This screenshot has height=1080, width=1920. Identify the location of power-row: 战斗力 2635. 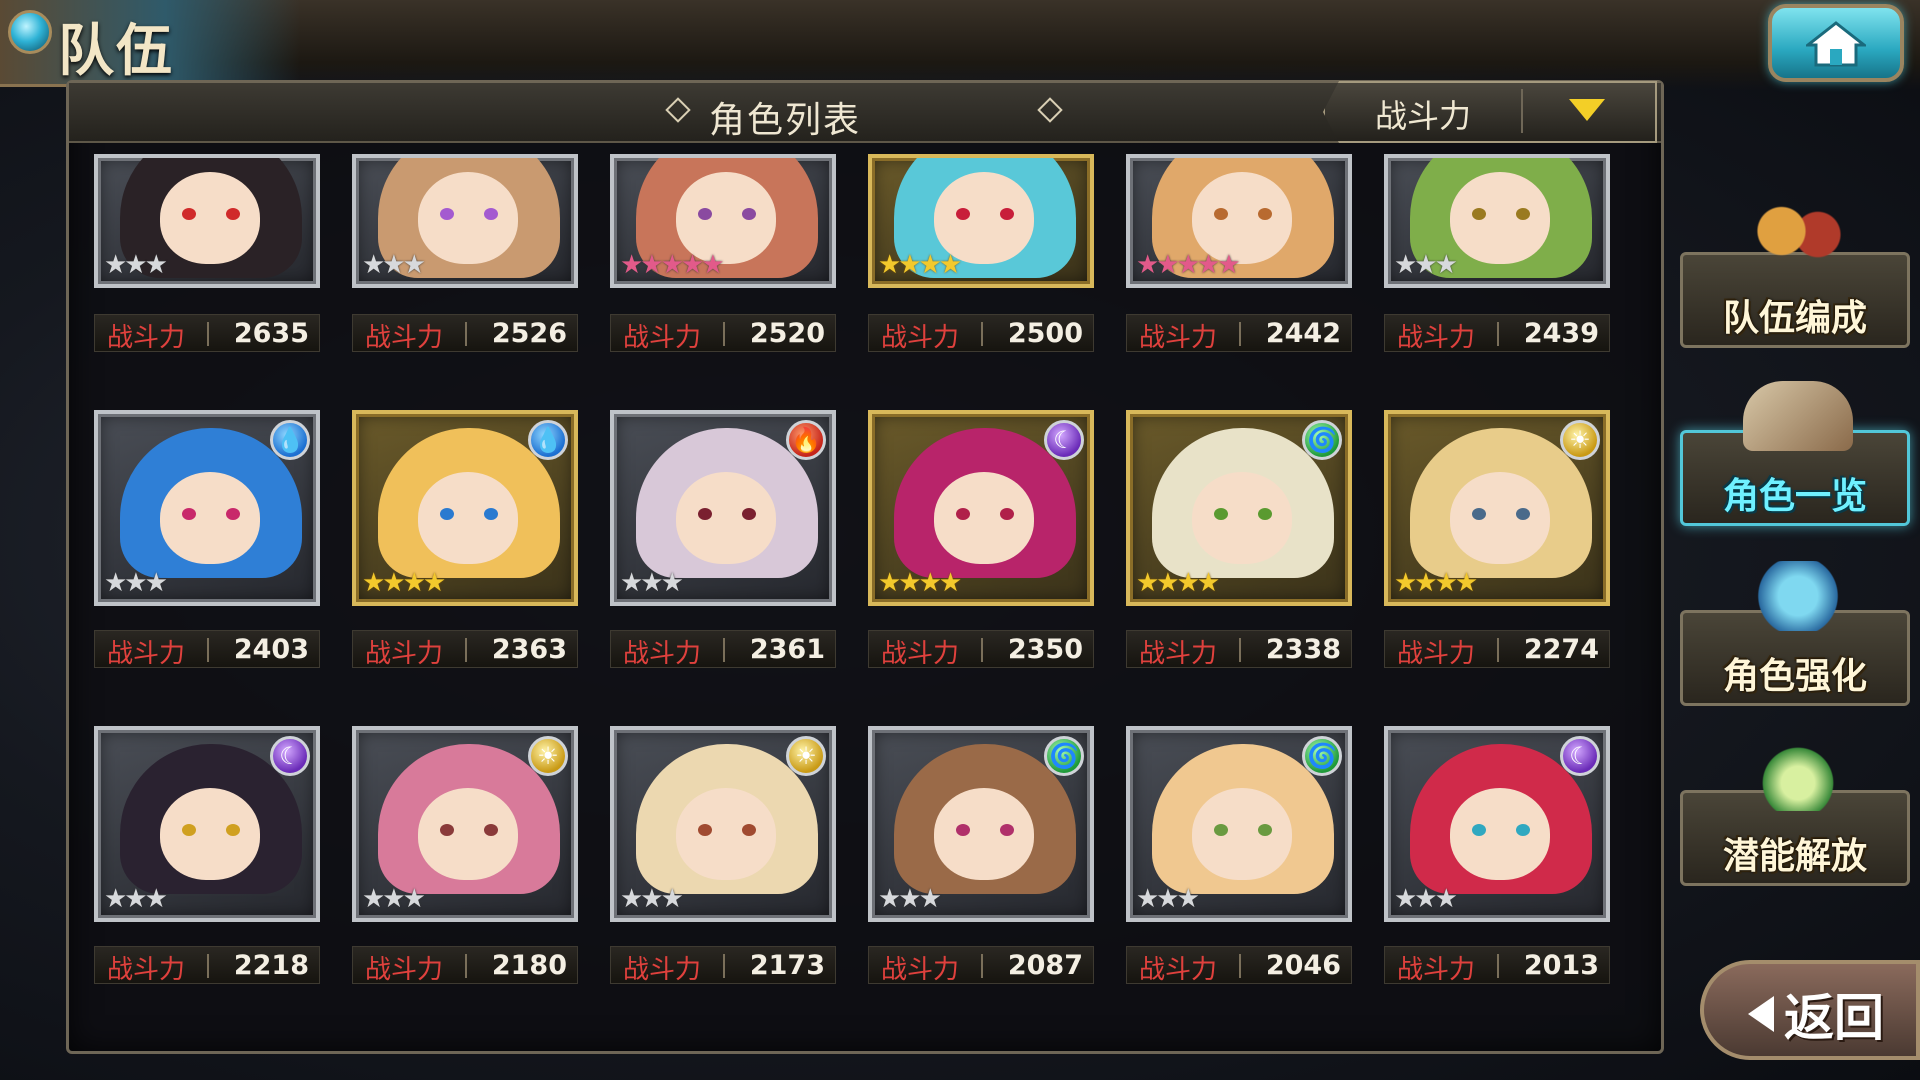
(207, 333).